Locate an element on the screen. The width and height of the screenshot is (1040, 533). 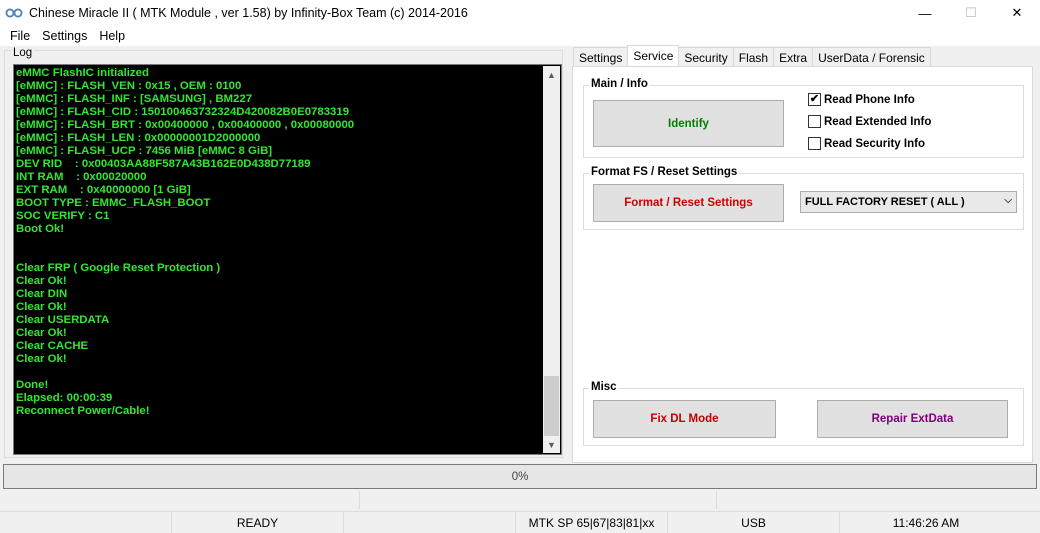
progress-text: 0% is located at coordinates (520, 476).